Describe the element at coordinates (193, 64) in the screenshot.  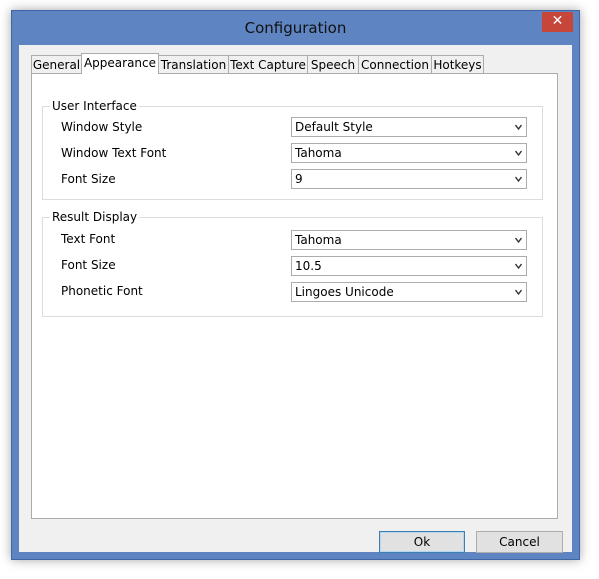
I see `tab-translation: Translation` at that location.